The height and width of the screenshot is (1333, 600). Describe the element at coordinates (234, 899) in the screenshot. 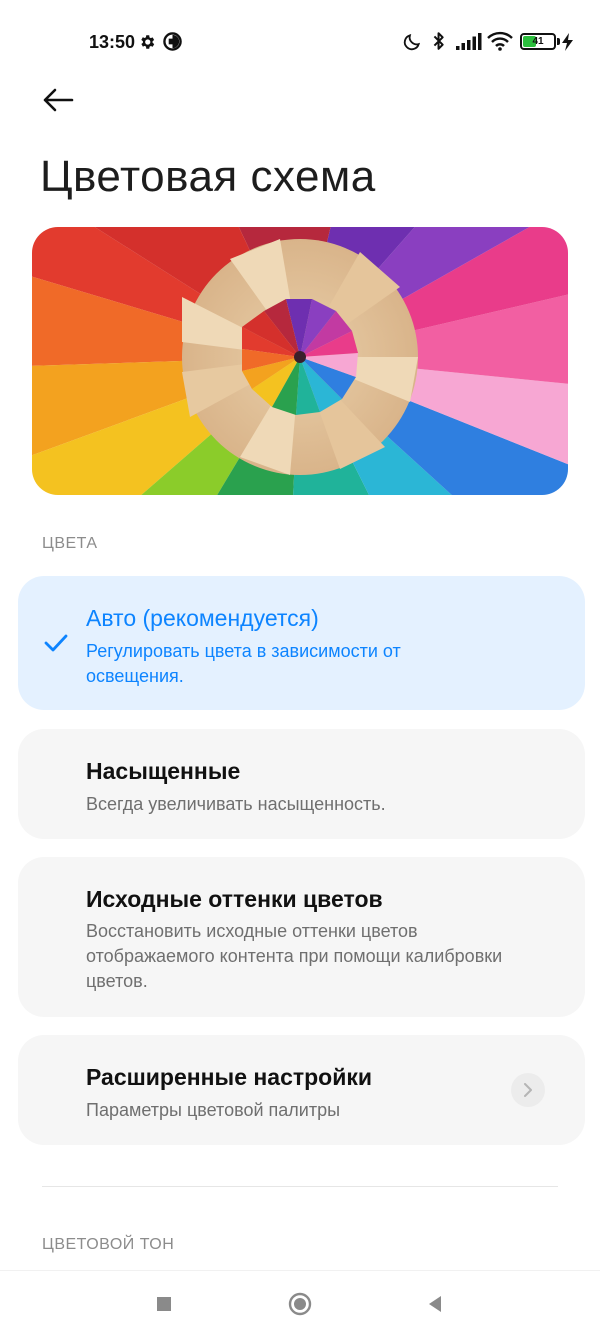

I see `option-title: Исходные оттенки цветов` at that location.